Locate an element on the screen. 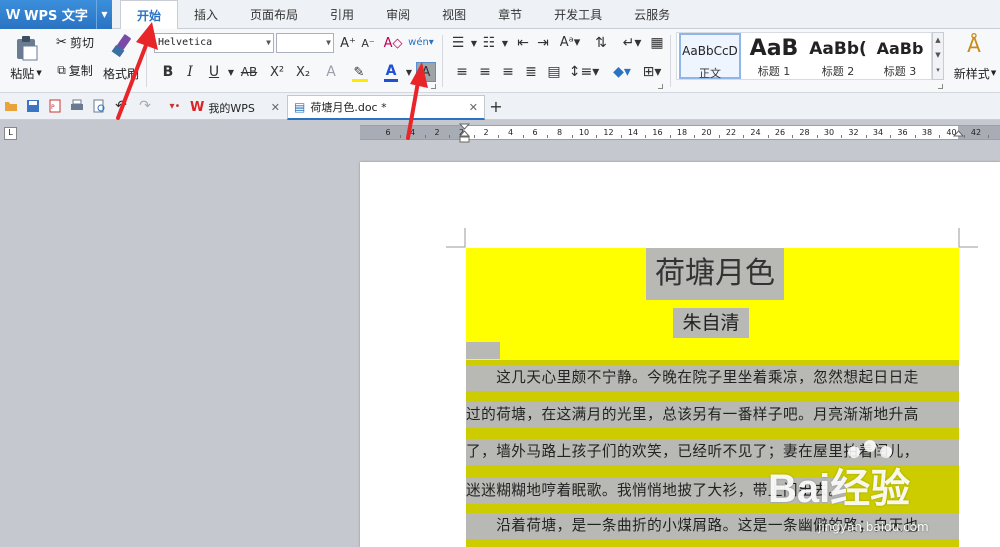  save-icon is located at coordinates (33, 106).